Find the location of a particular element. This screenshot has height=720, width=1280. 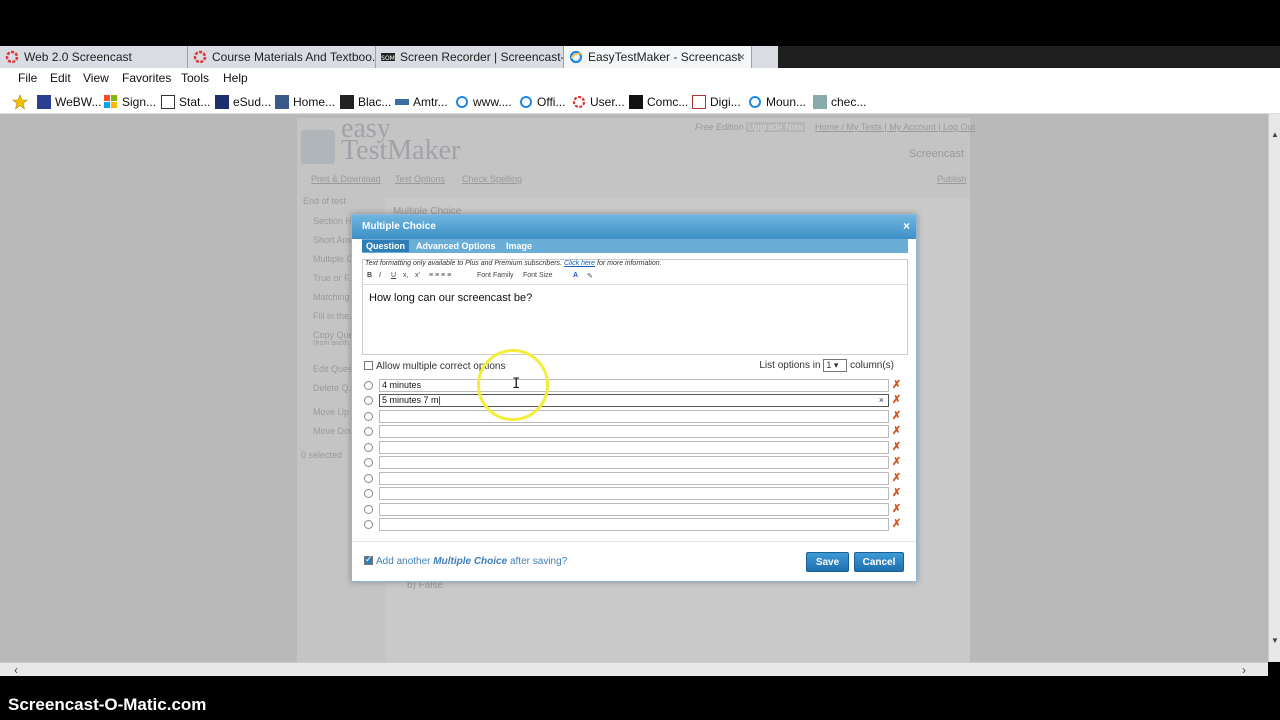

menu-tools: Tools is located at coordinates (195, 78).